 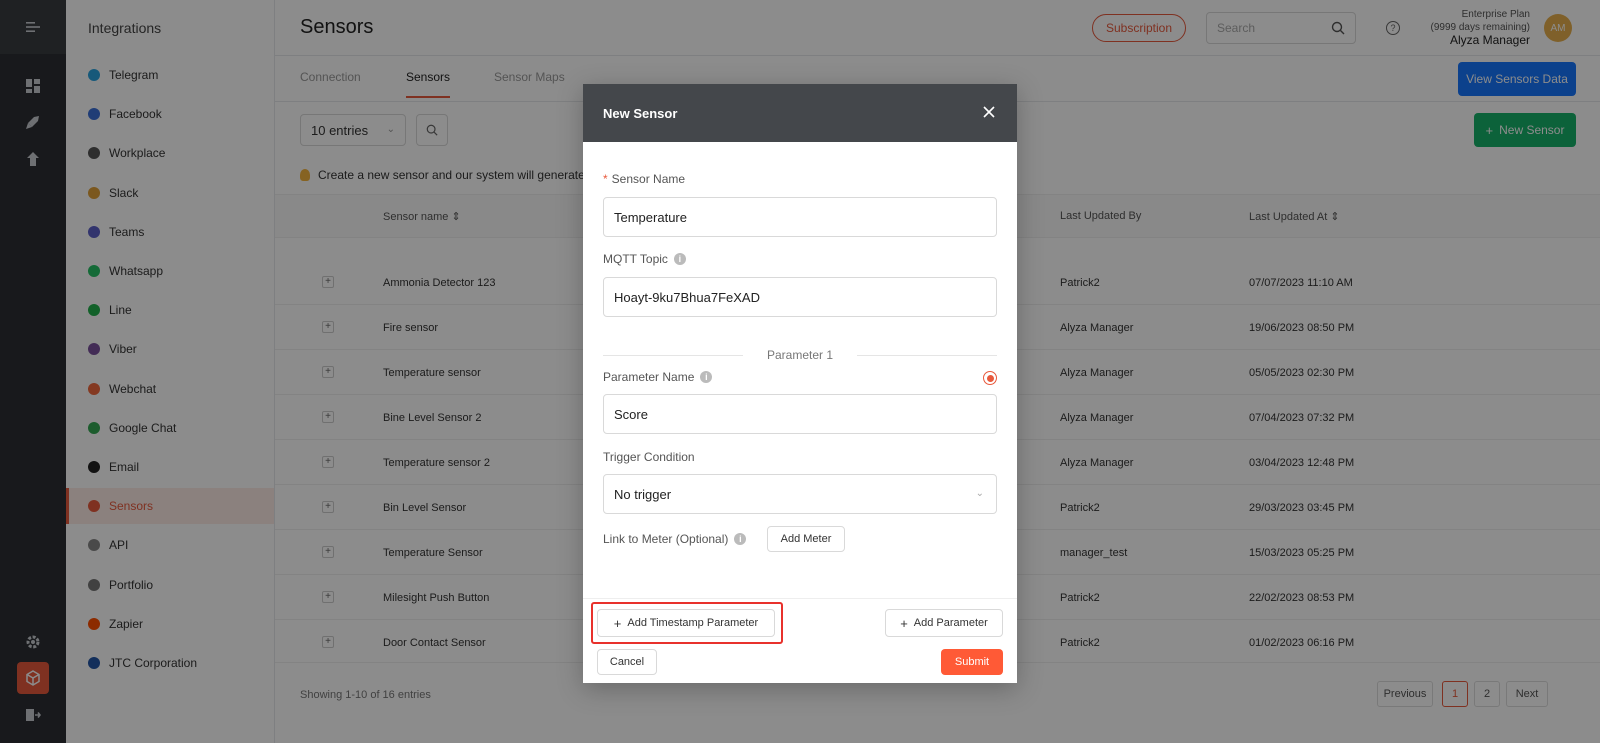 I want to click on sensor-name-label: * Sensor Name, so click(x=644, y=179).